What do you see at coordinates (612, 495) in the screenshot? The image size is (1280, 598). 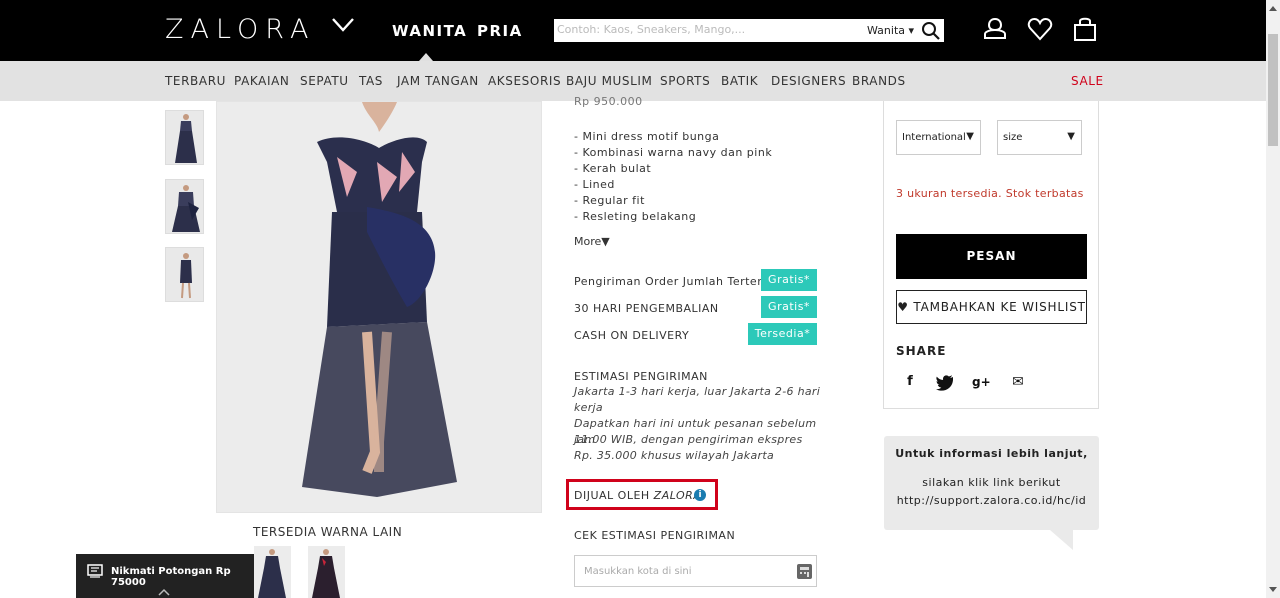 I see `seller-prefix: DIJUAL OLEH` at bounding box center [612, 495].